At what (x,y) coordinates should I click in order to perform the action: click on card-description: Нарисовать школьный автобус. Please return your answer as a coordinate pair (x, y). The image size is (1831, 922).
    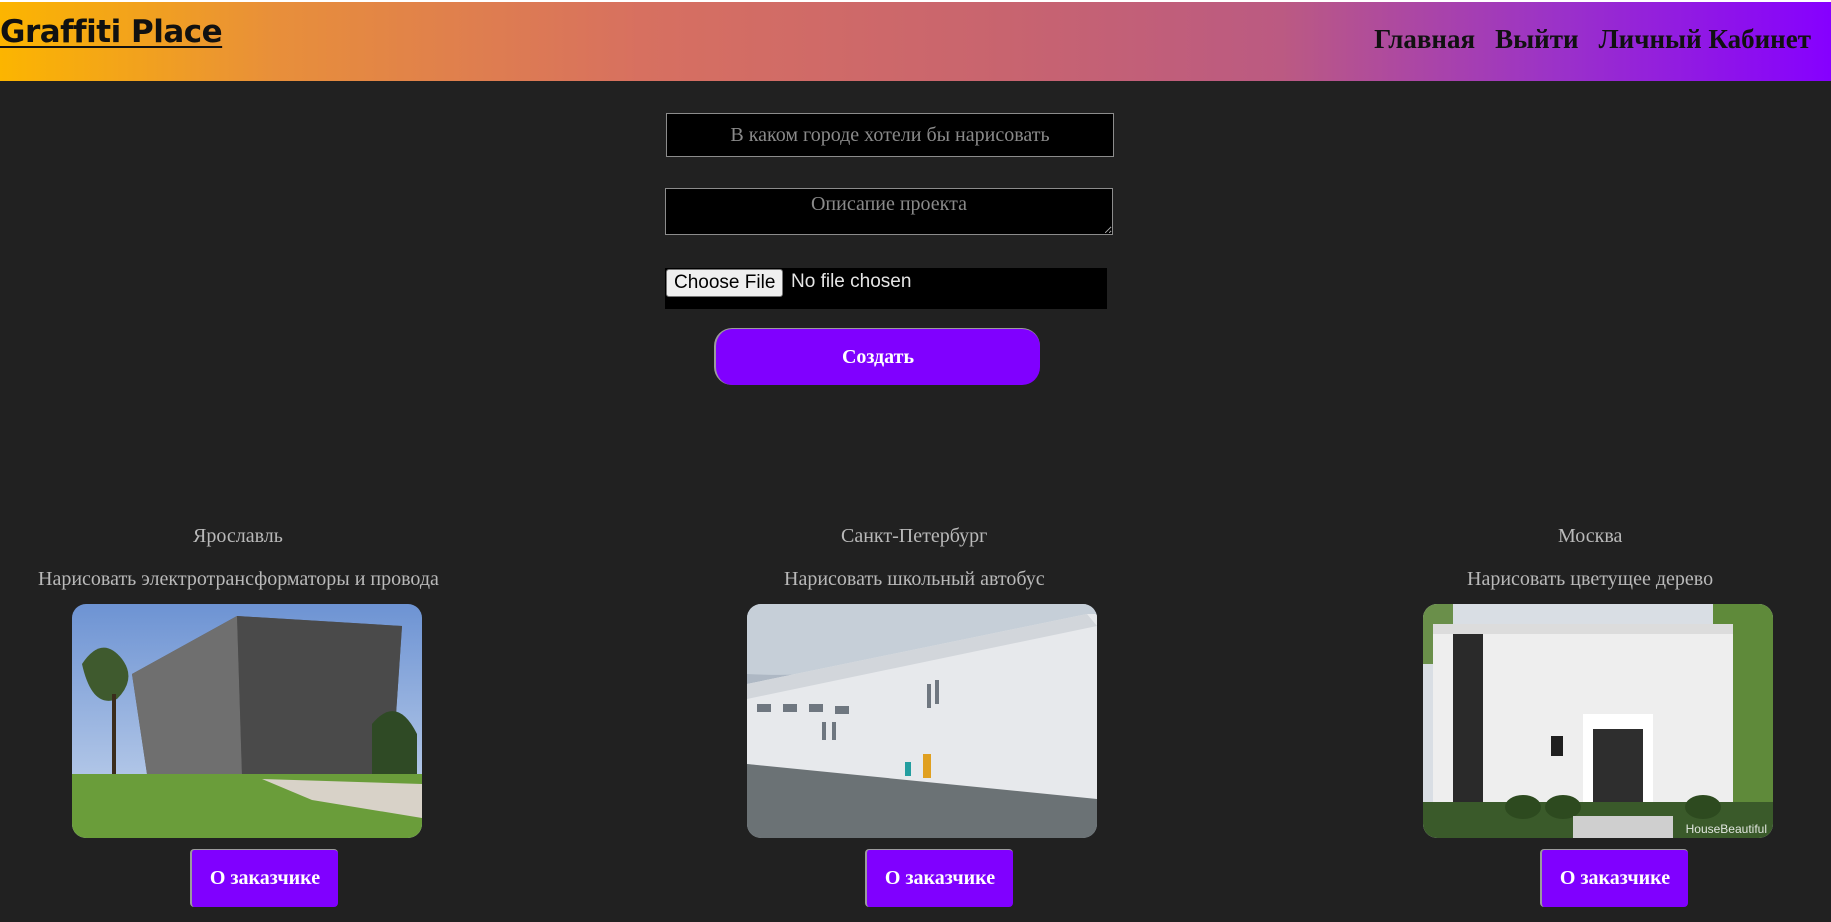
    Looking at the image, I should click on (914, 579).